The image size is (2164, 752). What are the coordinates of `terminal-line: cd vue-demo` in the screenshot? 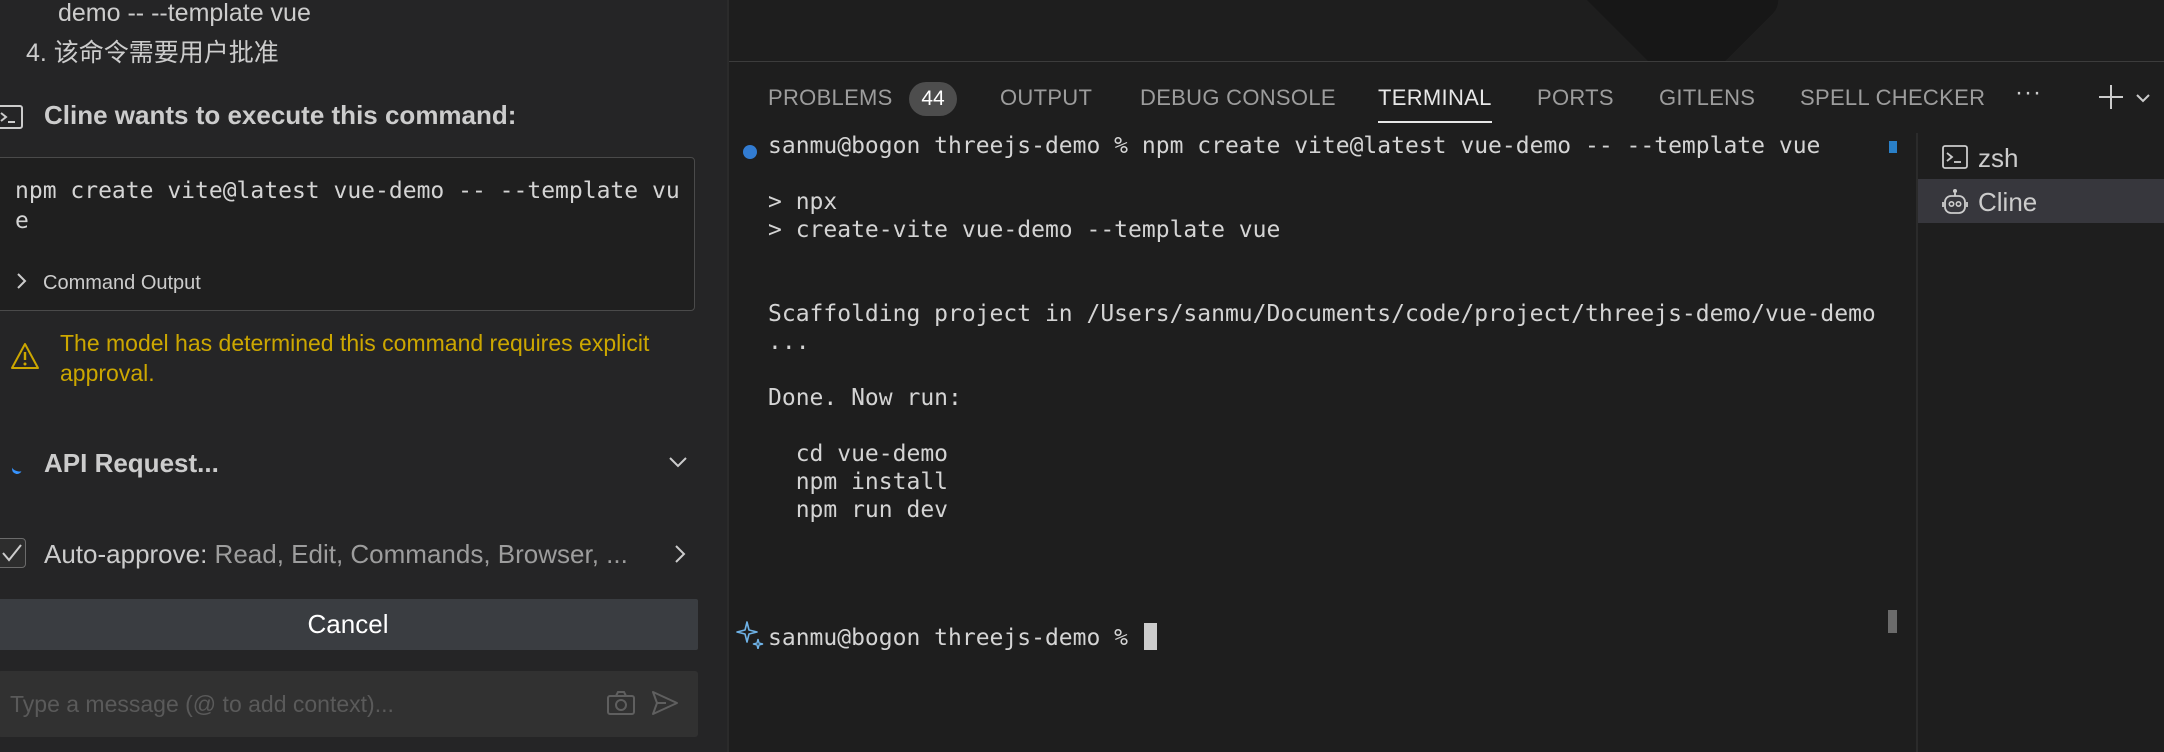 It's located at (858, 454).